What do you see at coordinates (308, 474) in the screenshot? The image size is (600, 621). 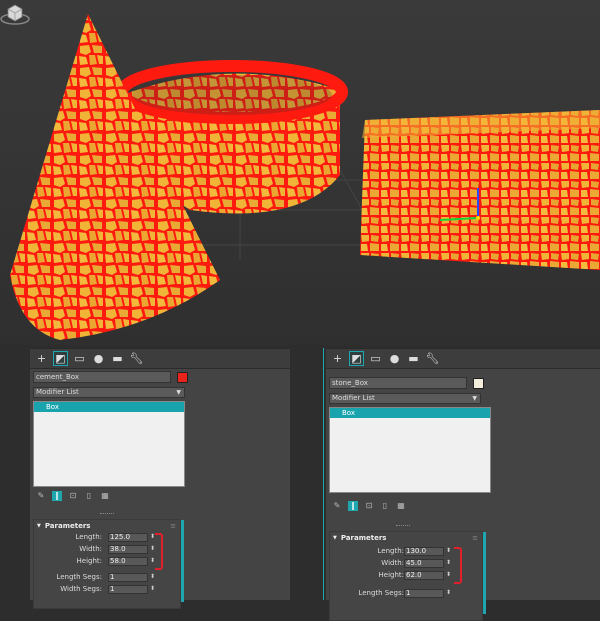 I see `panel-separator` at bounding box center [308, 474].